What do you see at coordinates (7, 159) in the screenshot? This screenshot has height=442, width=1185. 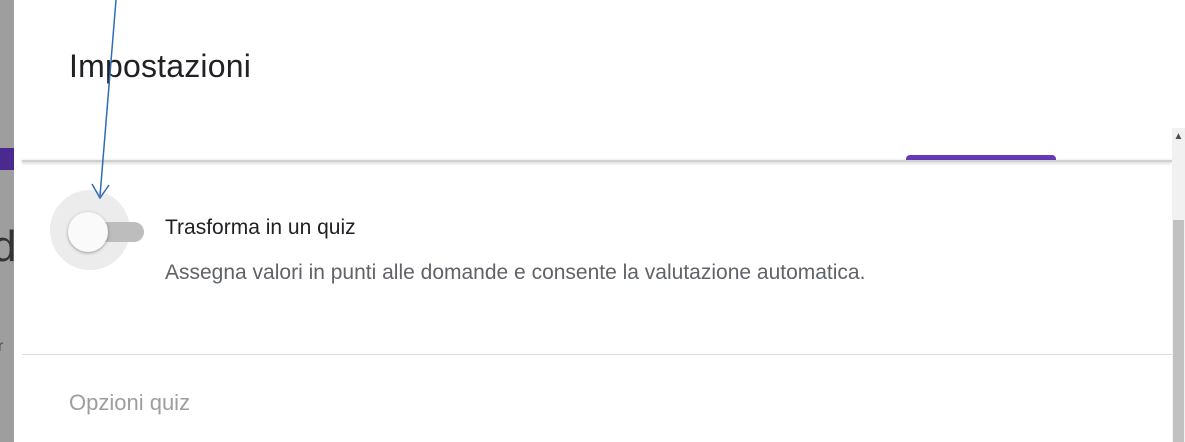 I see `background-header-band` at bounding box center [7, 159].